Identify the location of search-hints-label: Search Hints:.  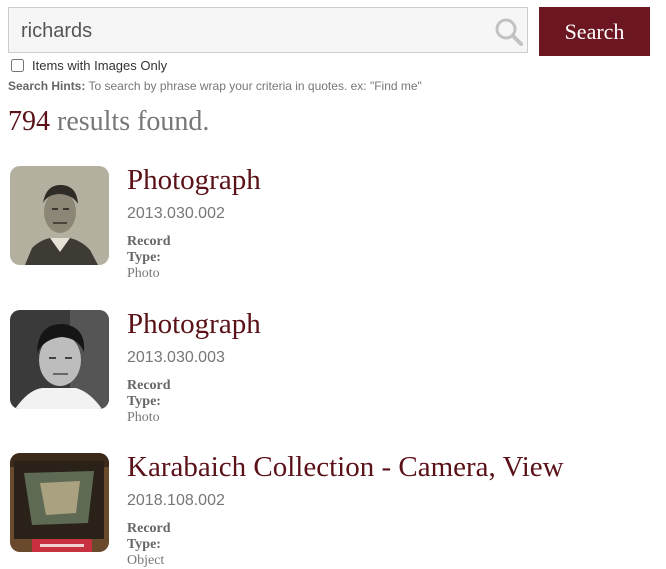
(47, 86).